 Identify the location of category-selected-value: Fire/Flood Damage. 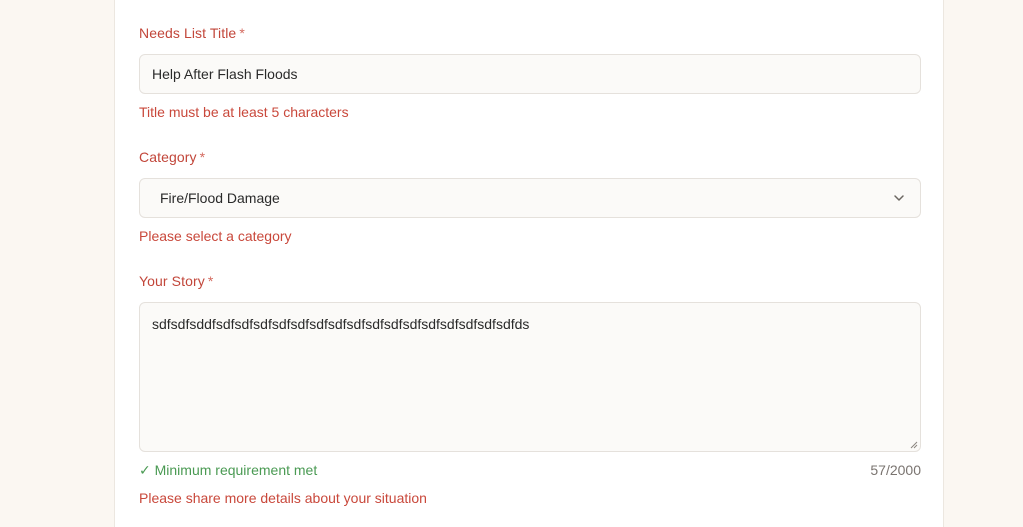
(220, 198).